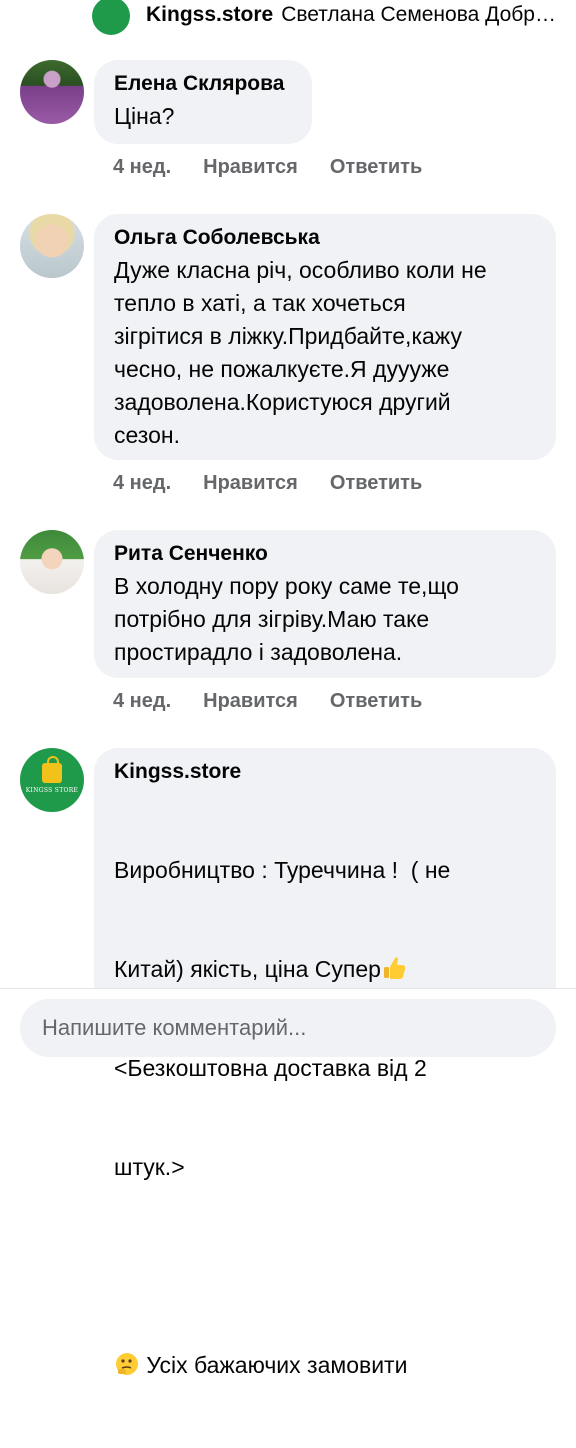 This screenshot has height=1448, width=576. What do you see at coordinates (298, 1028) in the screenshot?
I see `comment-input` at bounding box center [298, 1028].